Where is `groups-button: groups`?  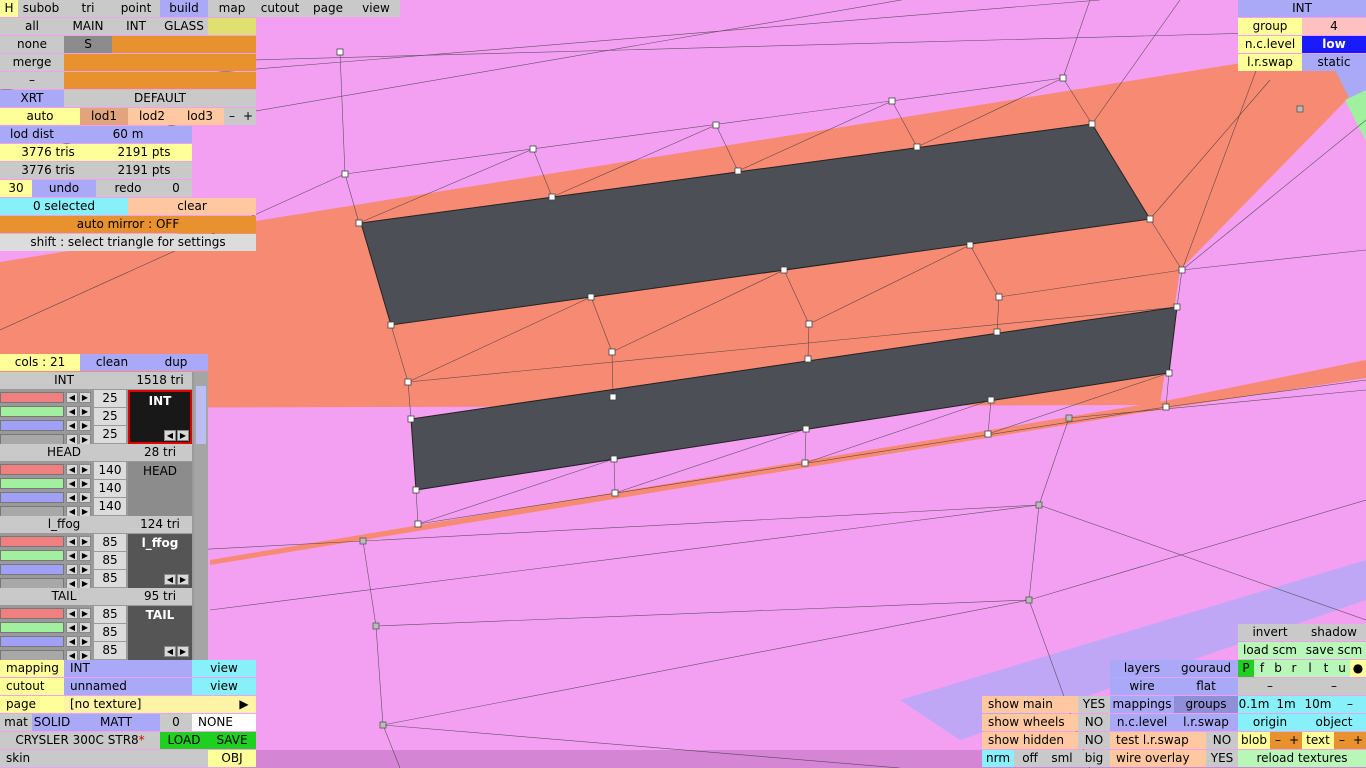
groups-button: groups is located at coordinates (1206, 704).